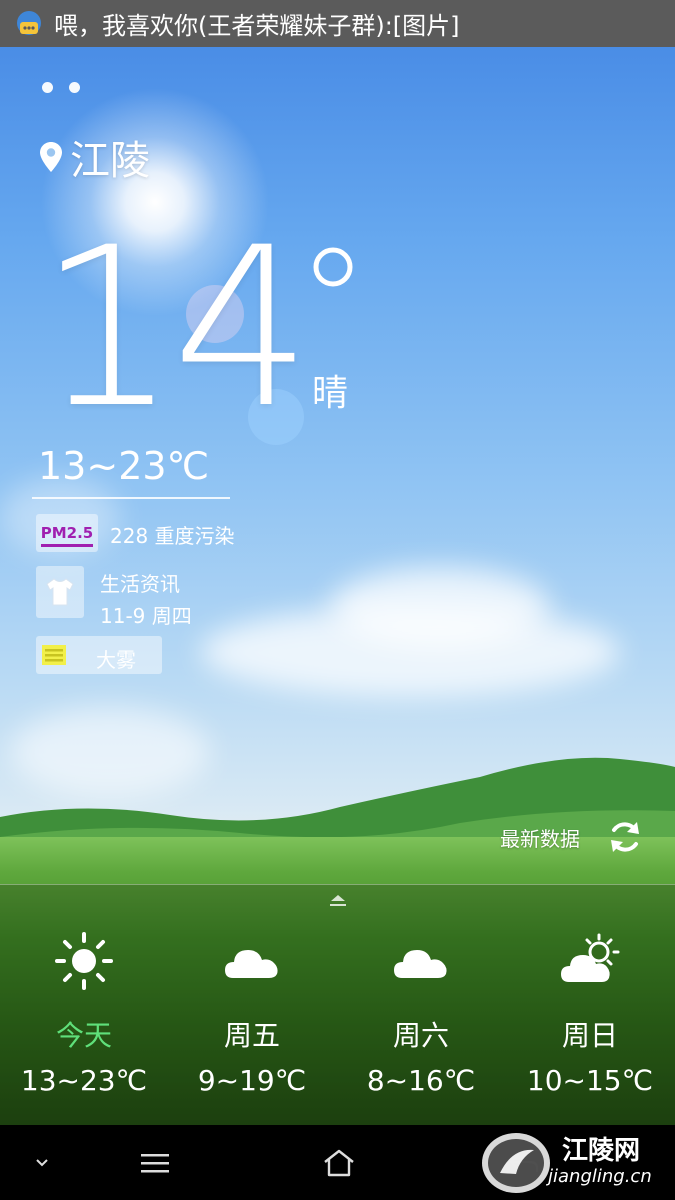  What do you see at coordinates (84, 1080) in the screenshot?
I see `forecast-range: 13~23℃` at bounding box center [84, 1080].